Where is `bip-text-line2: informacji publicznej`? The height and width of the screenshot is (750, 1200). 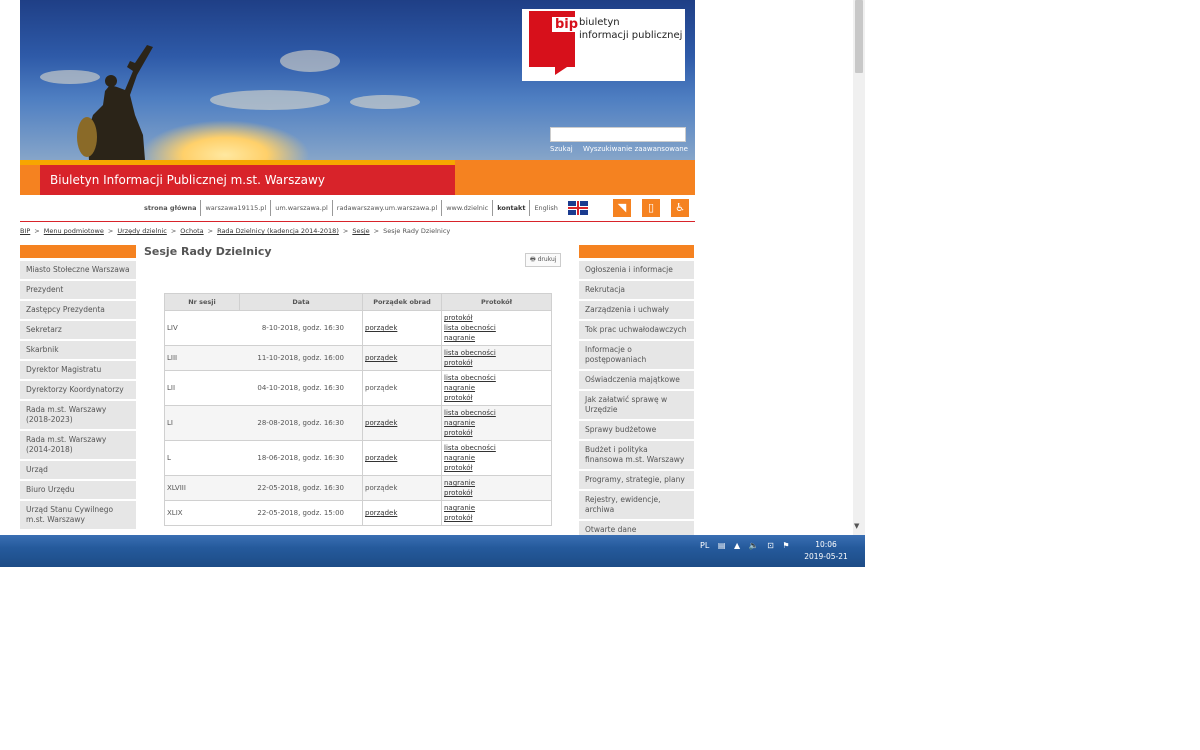
bip-text-line2: informacji publicznej is located at coordinates (631, 35).